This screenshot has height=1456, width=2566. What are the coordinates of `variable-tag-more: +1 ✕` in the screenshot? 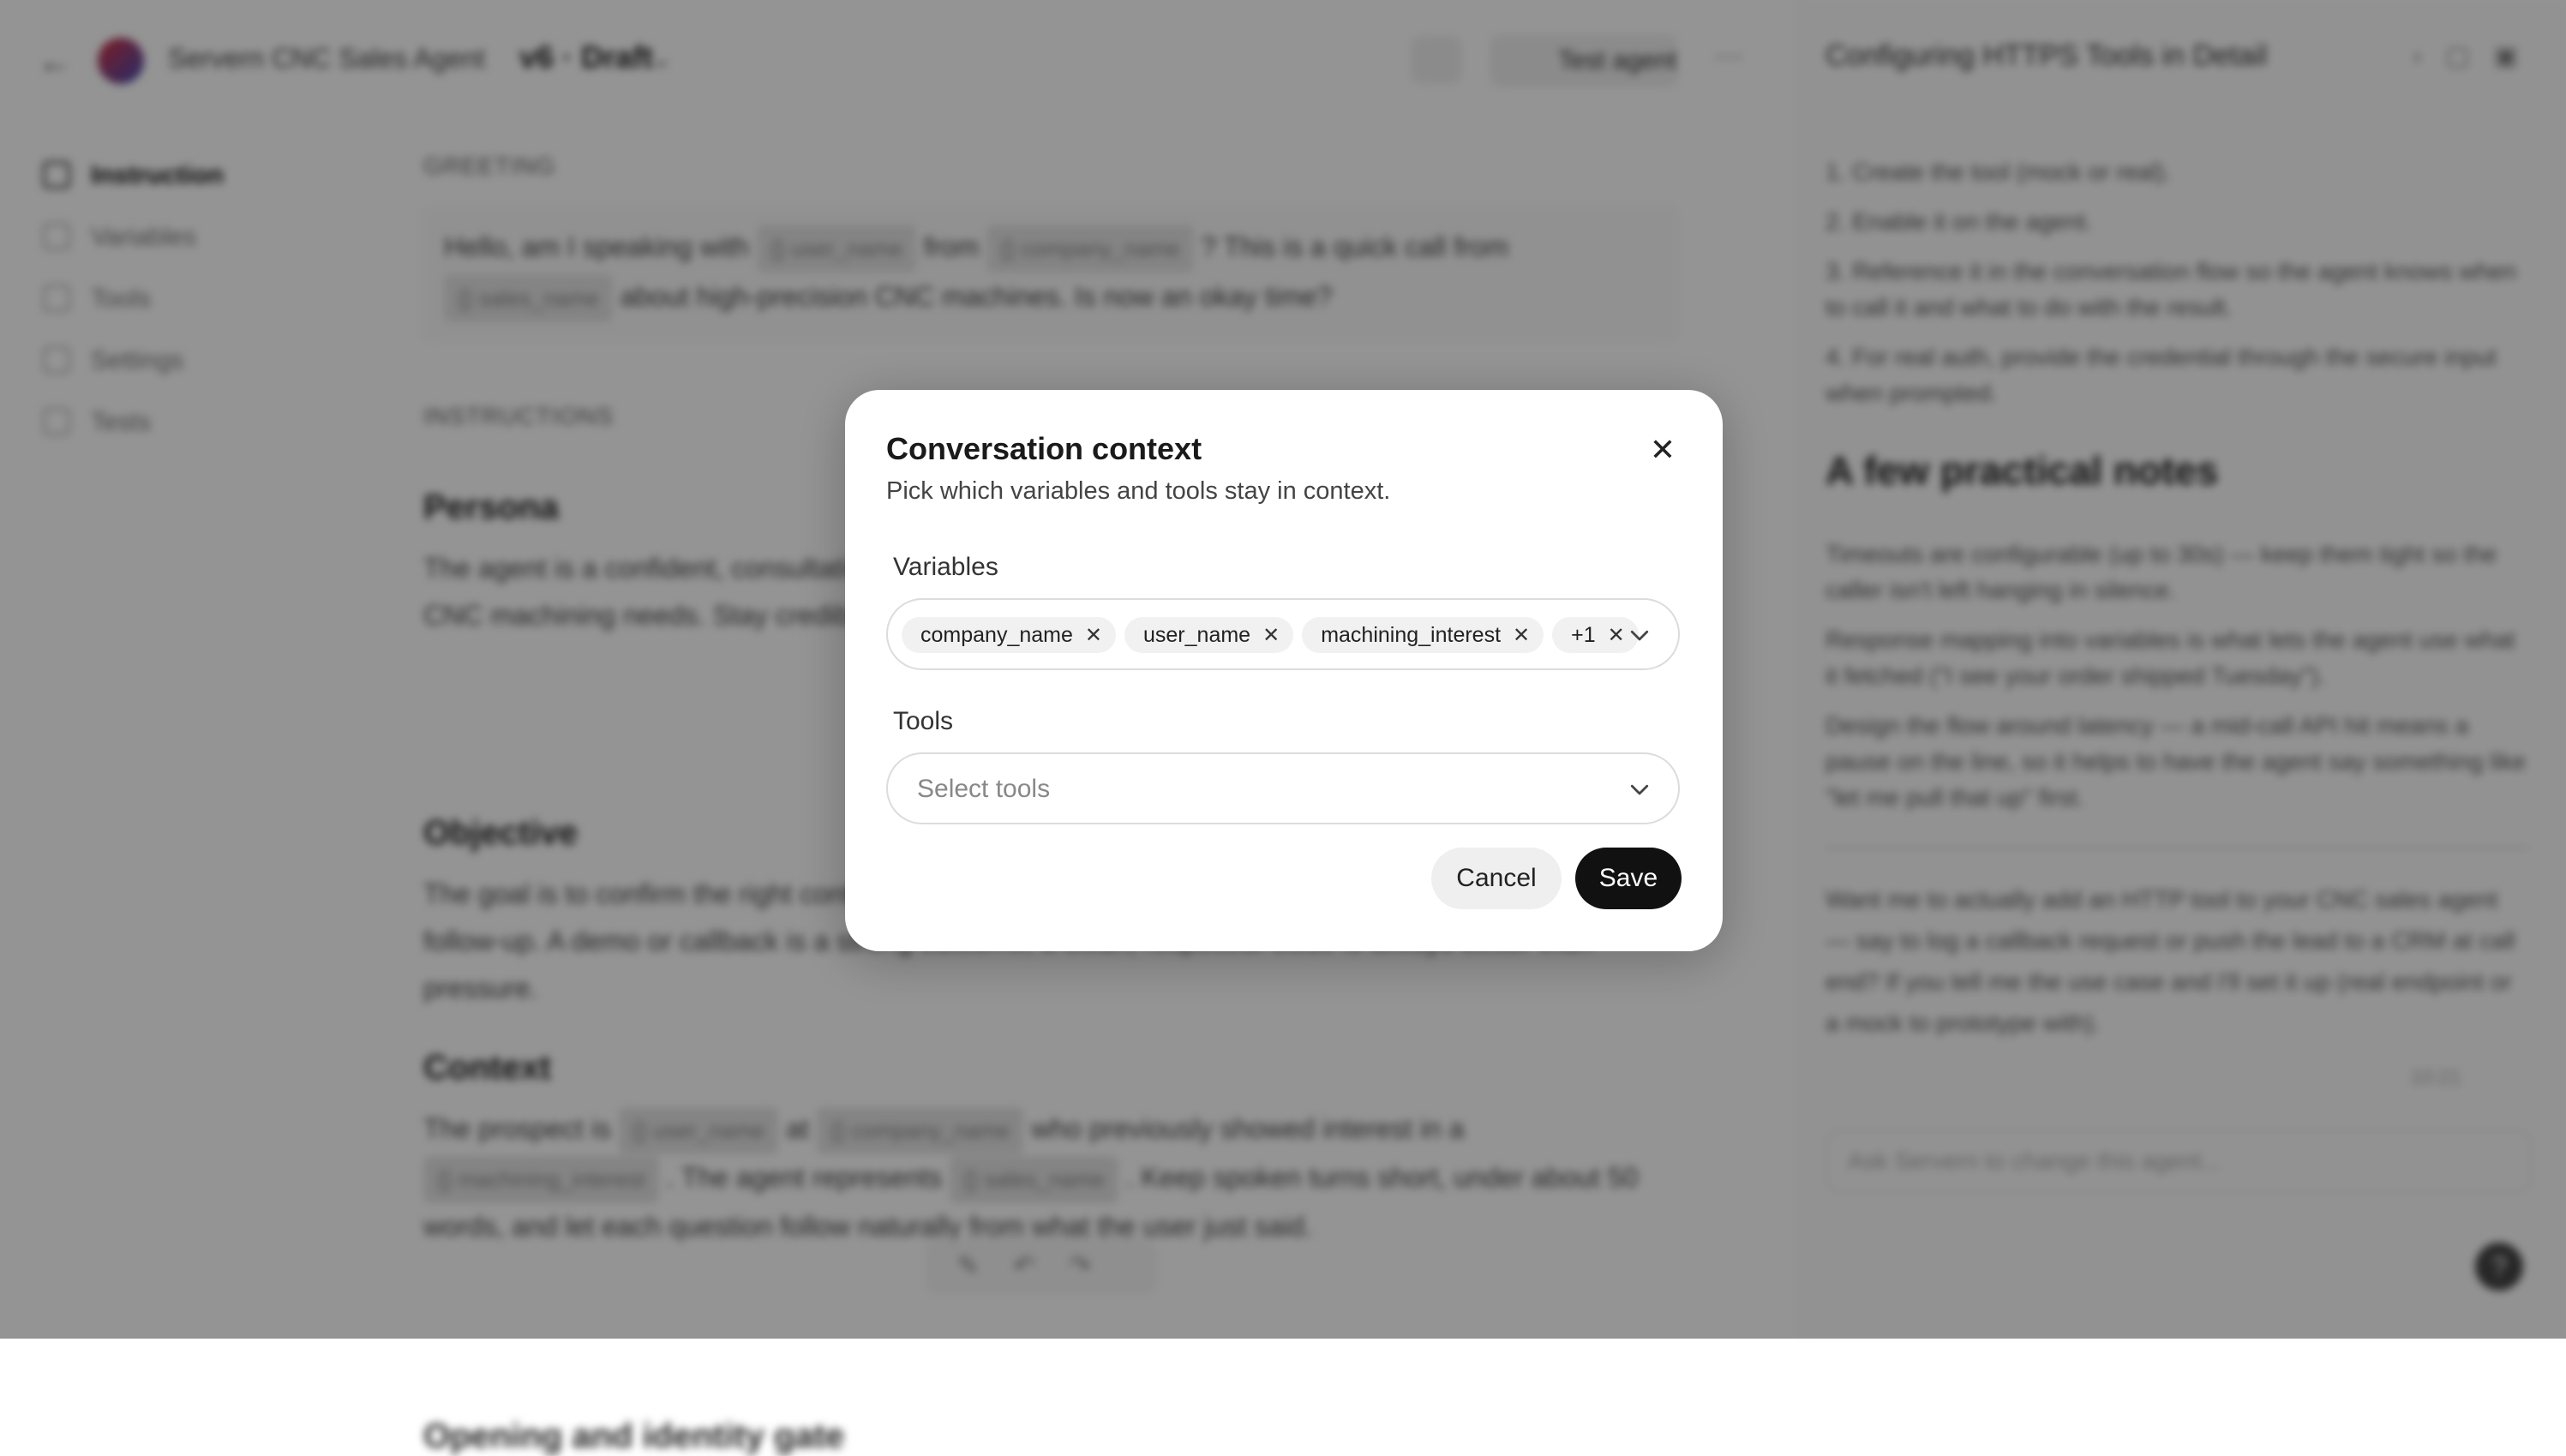 It's located at (1596, 635).